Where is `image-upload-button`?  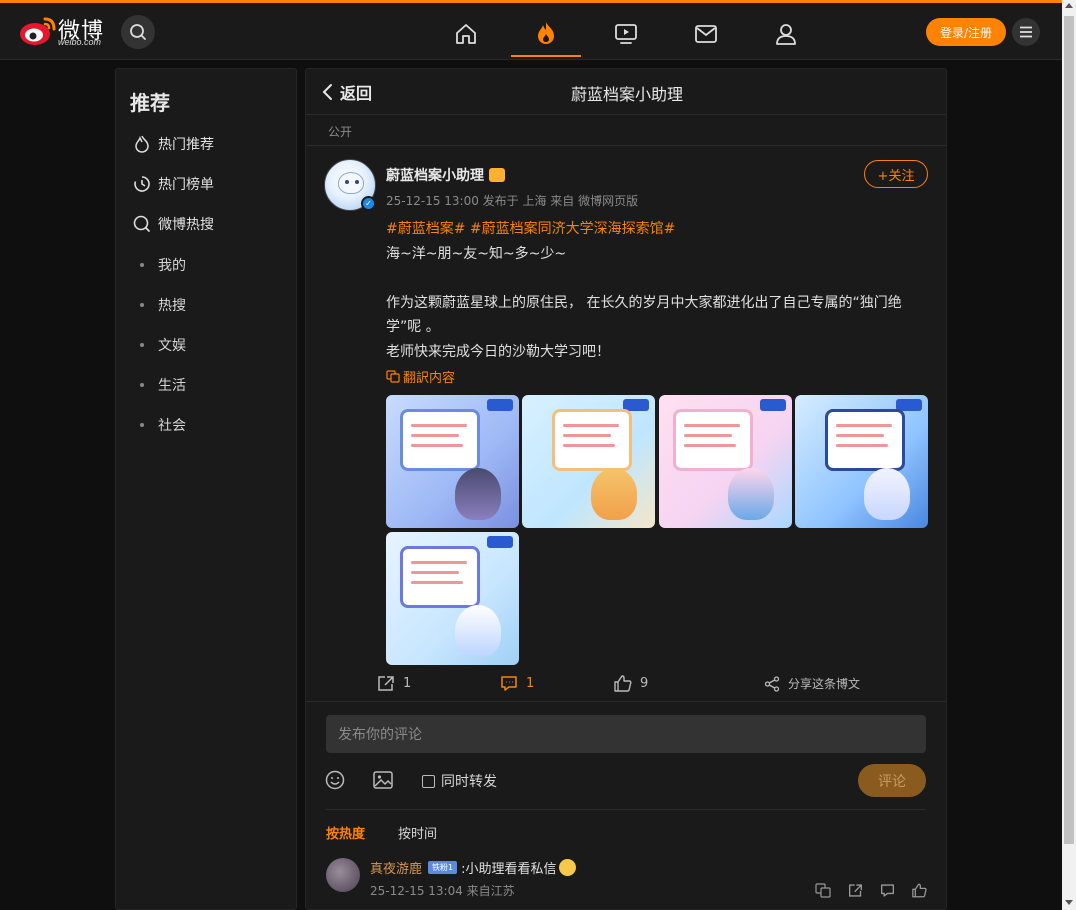
image-upload-button is located at coordinates (383, 780).